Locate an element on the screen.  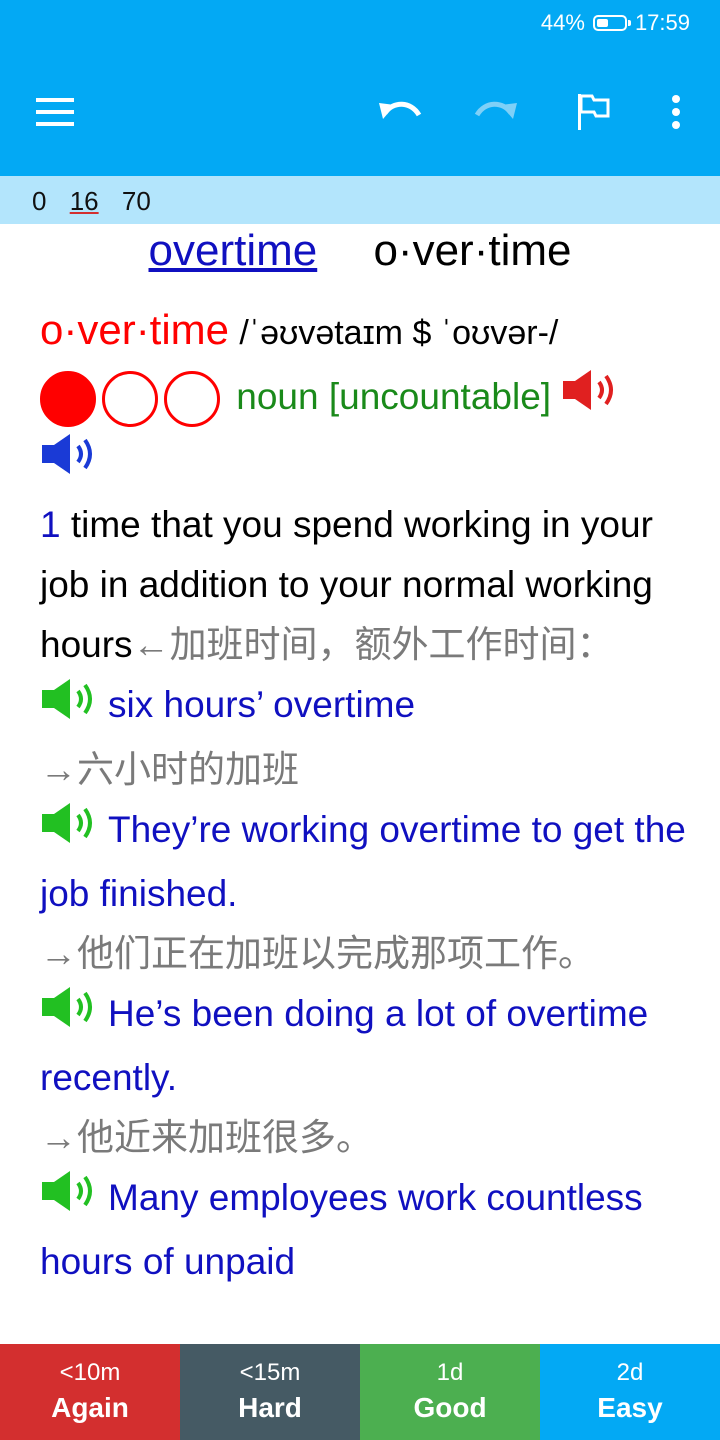
example-text: six hours’ overtime is located at coordinates (262, 705).